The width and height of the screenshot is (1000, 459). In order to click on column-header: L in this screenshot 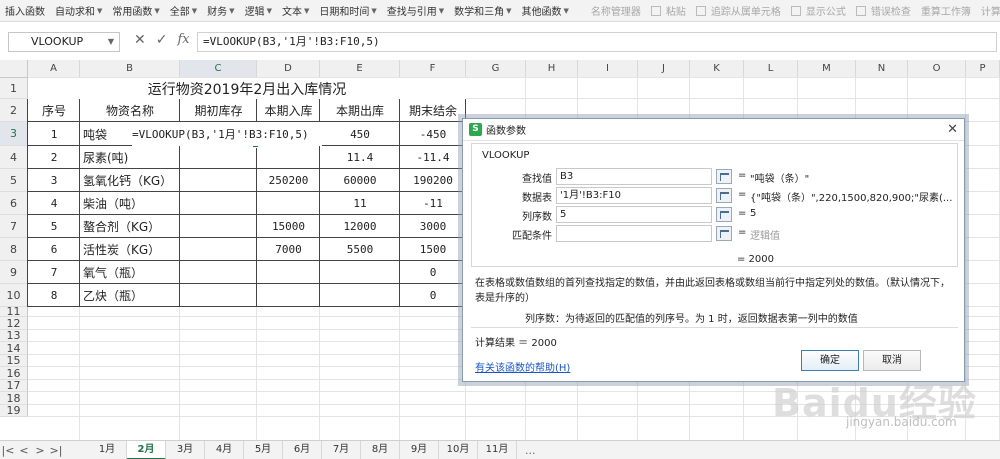, I will do `click(771, 69)`.